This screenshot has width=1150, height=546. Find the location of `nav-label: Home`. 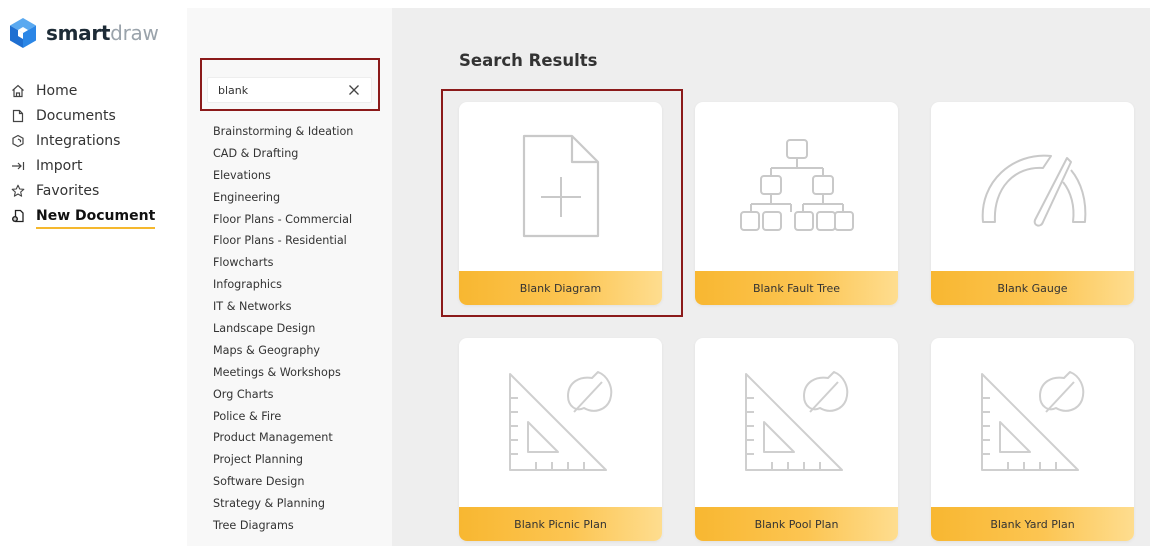

nav-label: Home is located at coordinates (57, 90).